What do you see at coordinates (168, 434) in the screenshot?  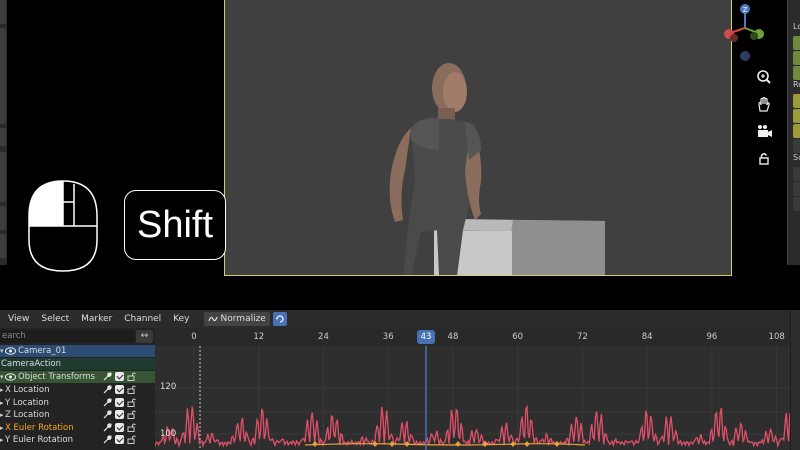 I see `value-axis-label: 100` at bounding box center [168, 434].